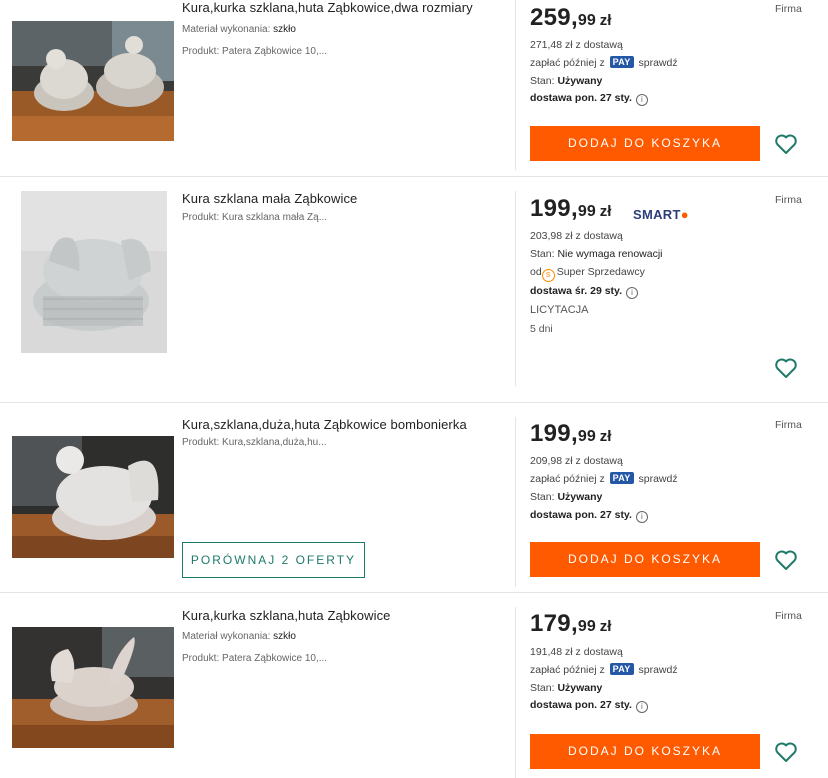  Describe the element at coordinates (541, 329) in the screenshot. I see `time-left: 5 dni` at that location.